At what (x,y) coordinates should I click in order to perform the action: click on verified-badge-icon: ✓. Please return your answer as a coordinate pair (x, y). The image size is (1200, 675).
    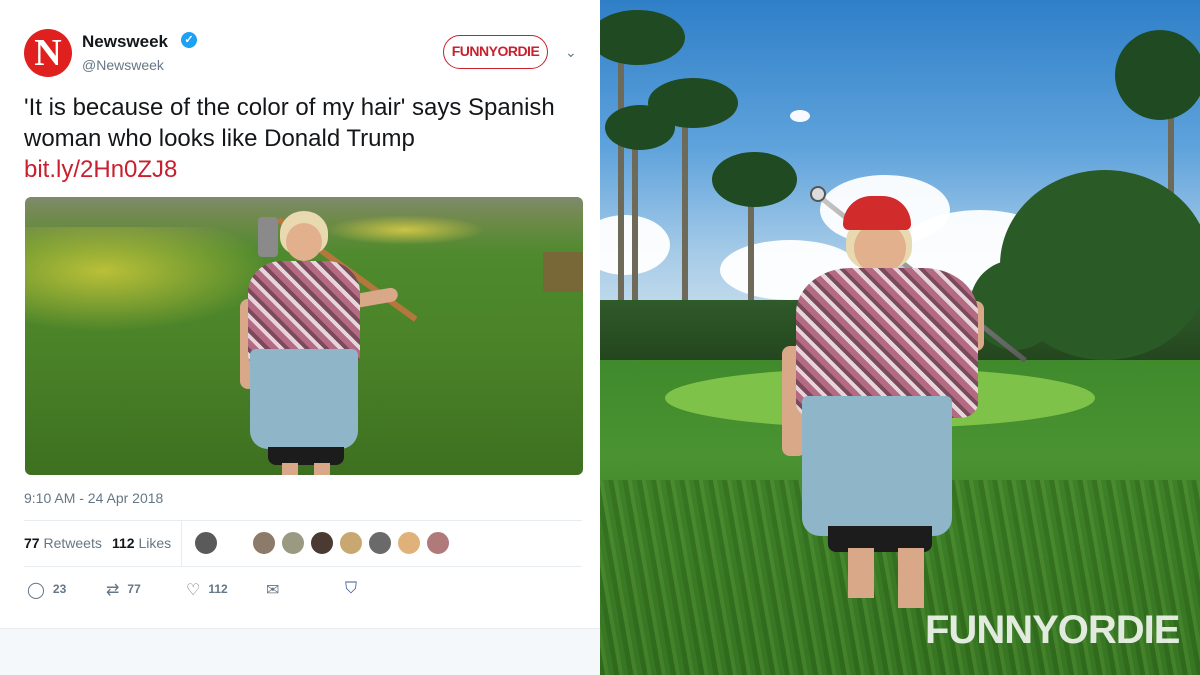
    Looking at the image, I should click on (189, 40).